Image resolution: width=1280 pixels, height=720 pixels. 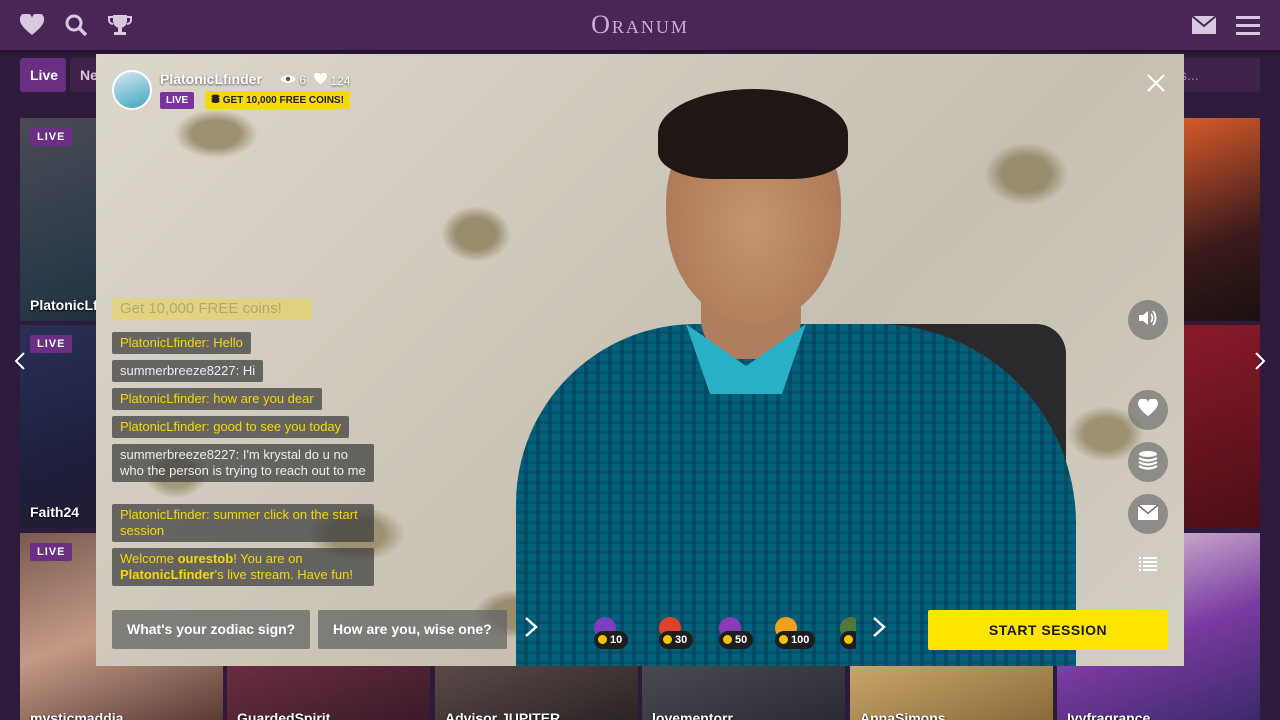 What do you see at coordinates (735, 634) in the screenshot?
I see `gift-item: 50` at bounding box center [735, 634].